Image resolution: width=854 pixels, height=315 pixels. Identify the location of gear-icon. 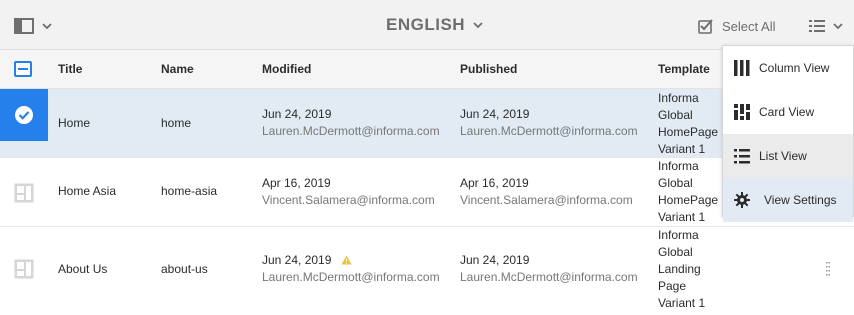
(742, 200).